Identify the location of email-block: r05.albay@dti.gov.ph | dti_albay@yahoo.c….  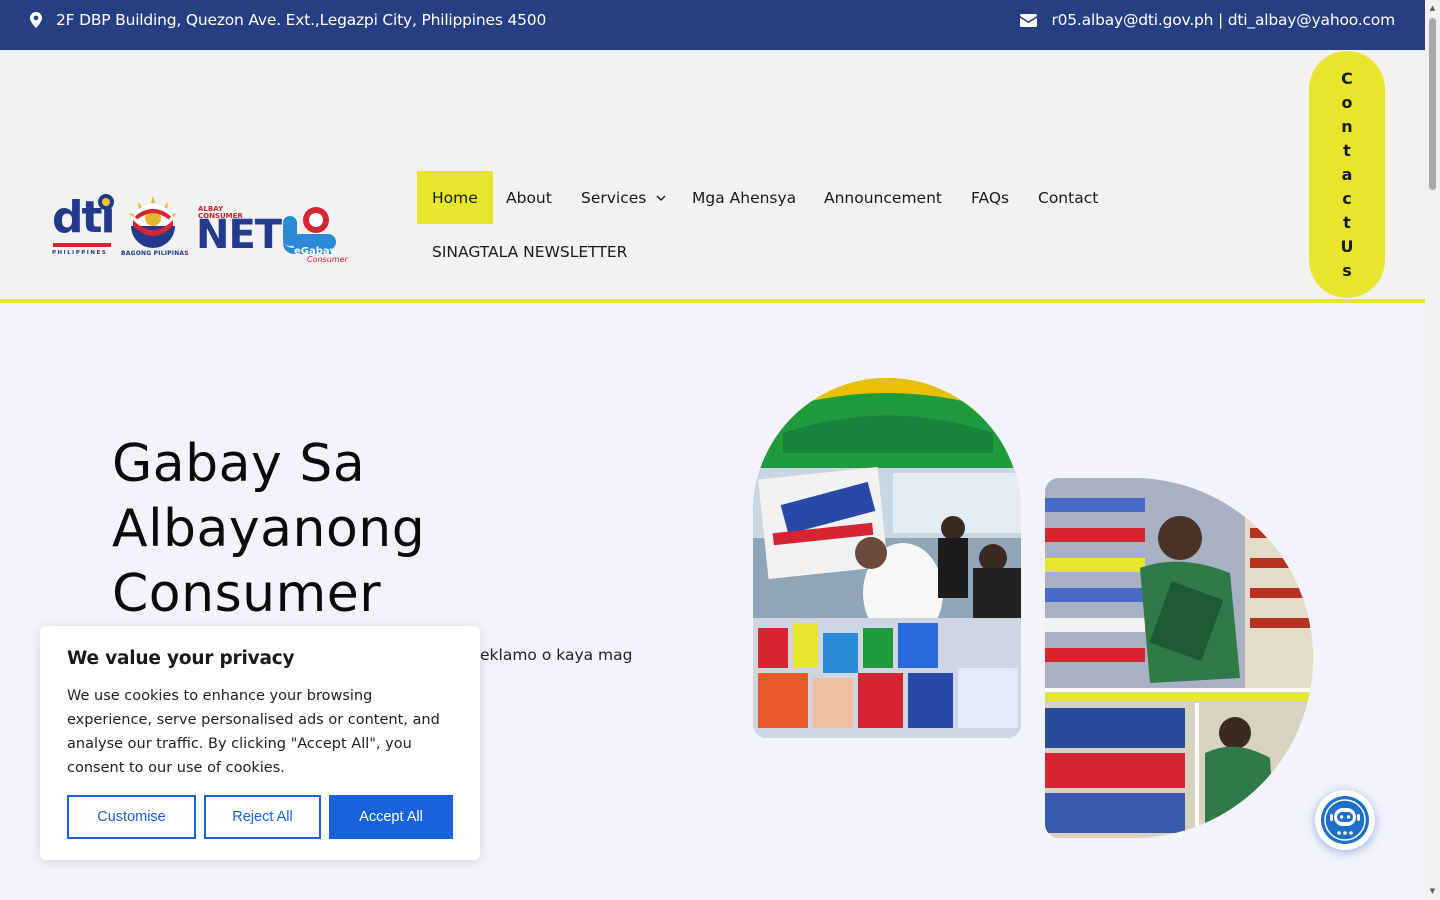
(1207, 20).